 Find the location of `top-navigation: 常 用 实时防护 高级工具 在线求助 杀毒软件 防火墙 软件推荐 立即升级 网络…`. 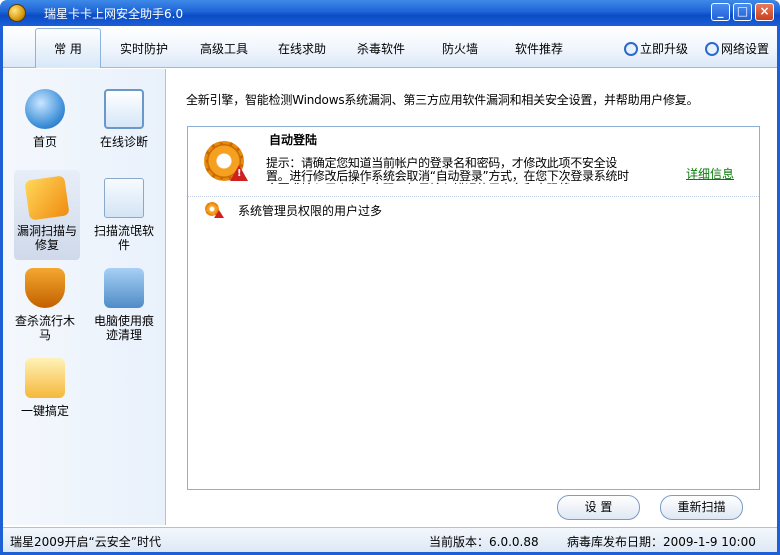

top-navigation: 常 用 实时防护 高级工具 在线求助 杀毒软件 防火墙 软件推荐 立即升级 网络… is located at coordinates (390, 47).